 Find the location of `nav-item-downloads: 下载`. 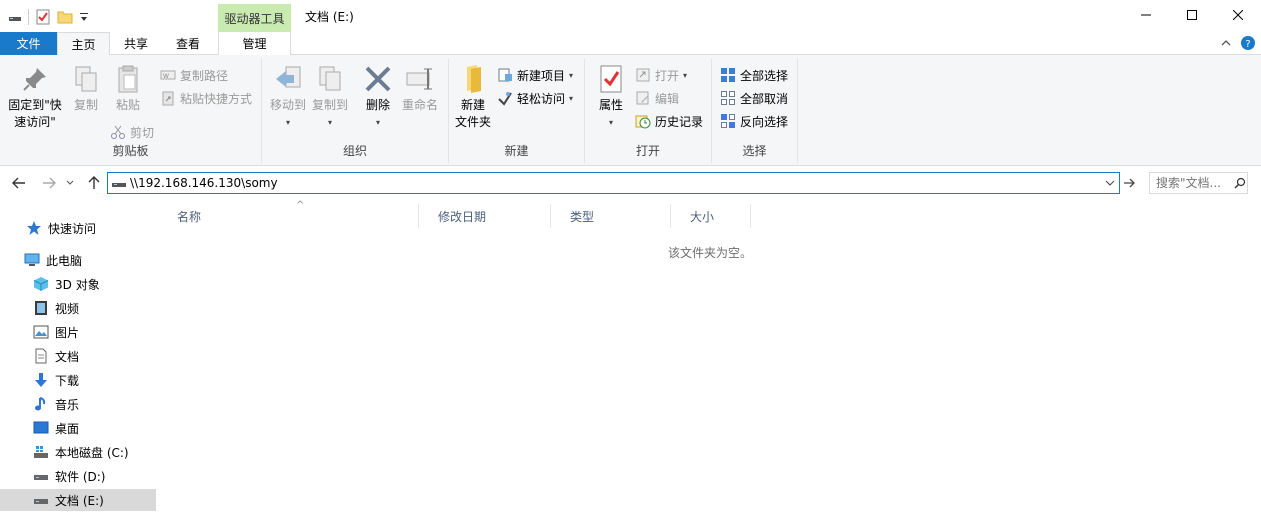

nav-item-downloads: 下载 is located at coordinates (78, 380).